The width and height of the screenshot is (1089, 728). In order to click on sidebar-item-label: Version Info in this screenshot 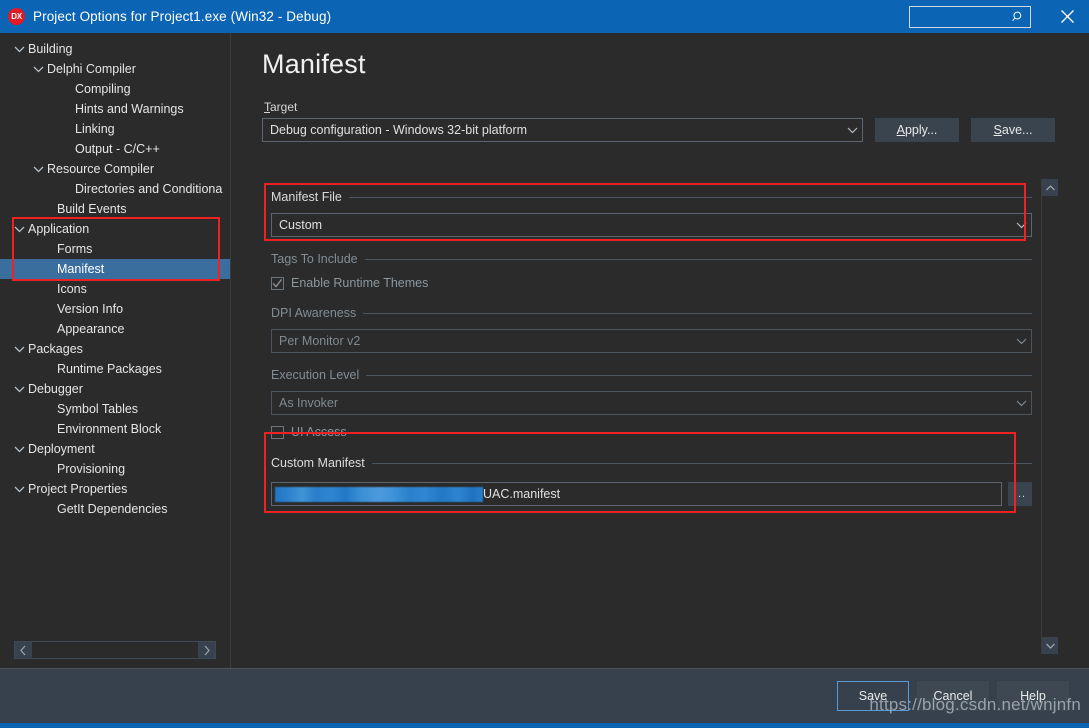, I will do `click(90, 308)`.